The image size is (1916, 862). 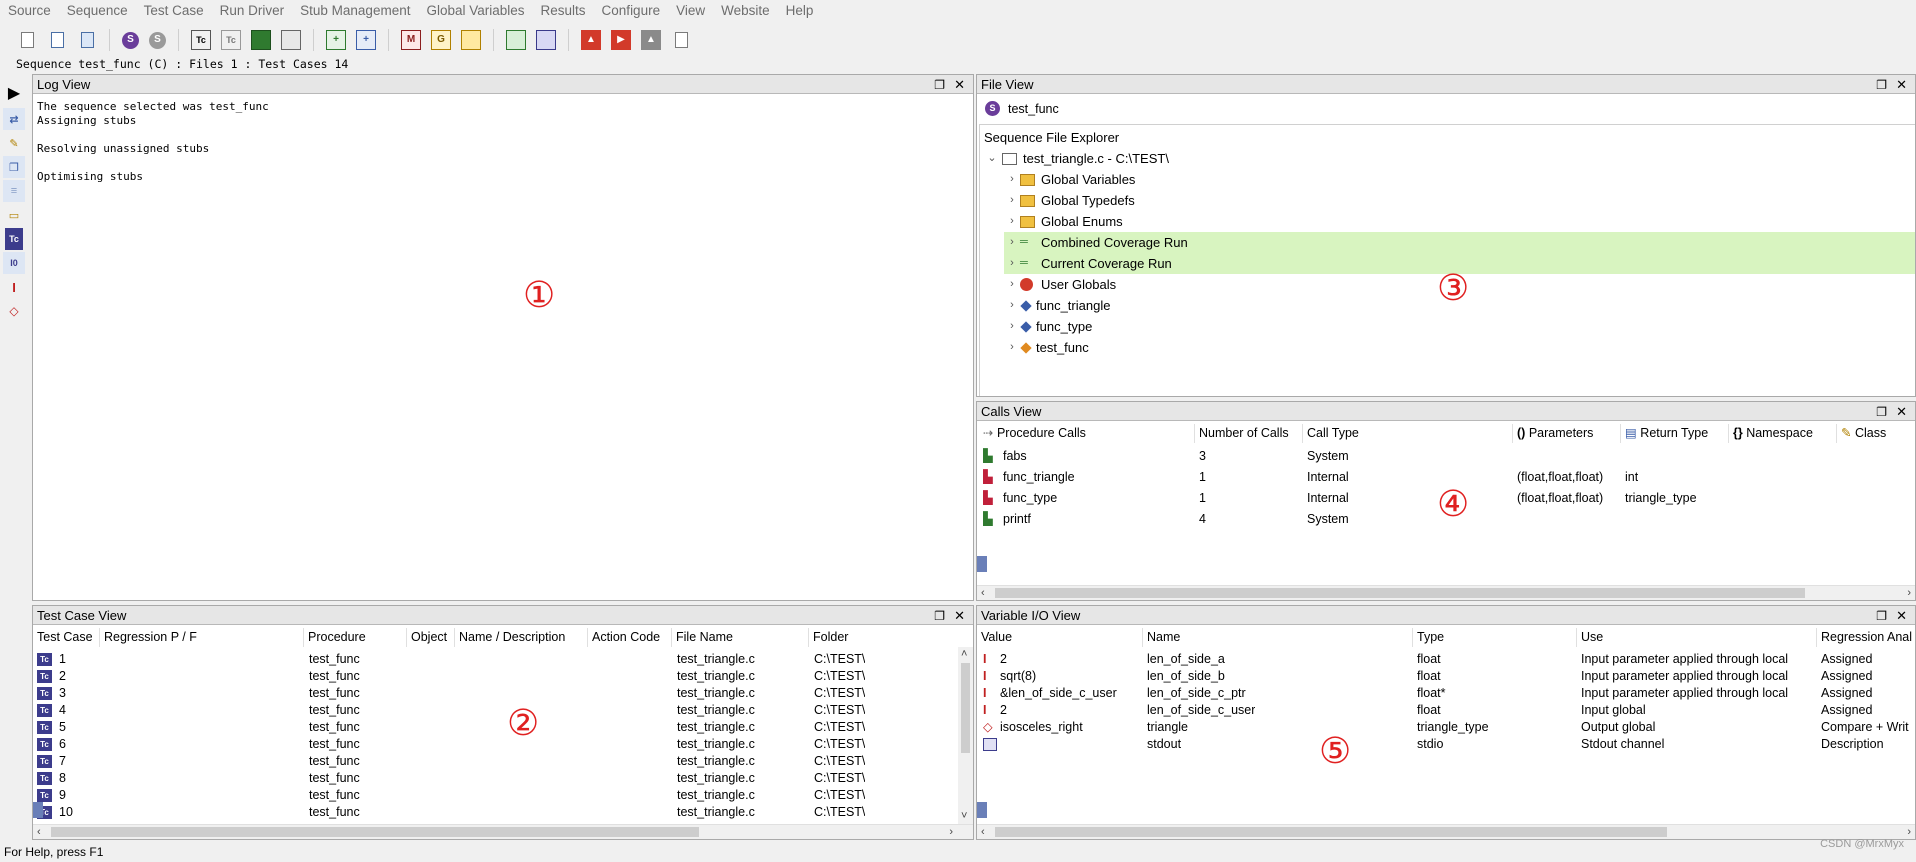 I want to click on tree-item-combined-coverage-run: › ═ Combined Coverage Run, so click(x=1459, y=242).